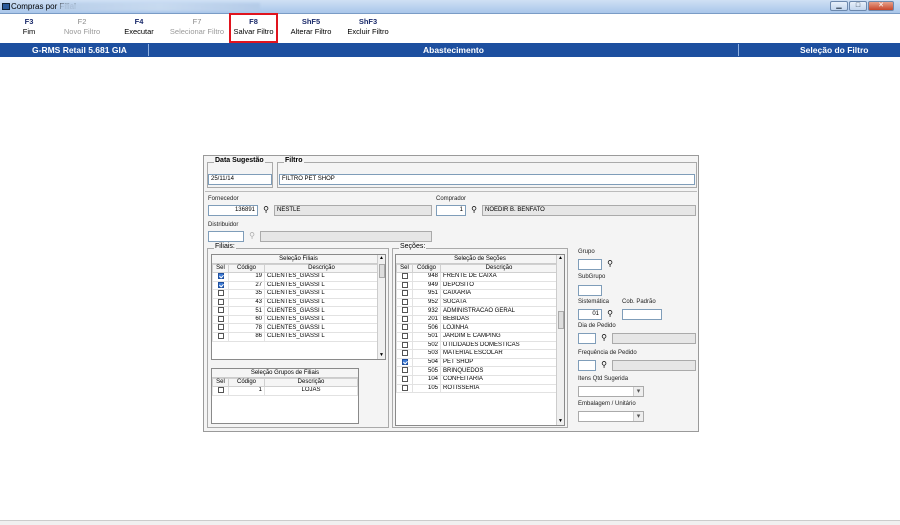 The width and height of the screenshot is (900, 525). I want to click on minimize-button: ▁, so click(839, 6).